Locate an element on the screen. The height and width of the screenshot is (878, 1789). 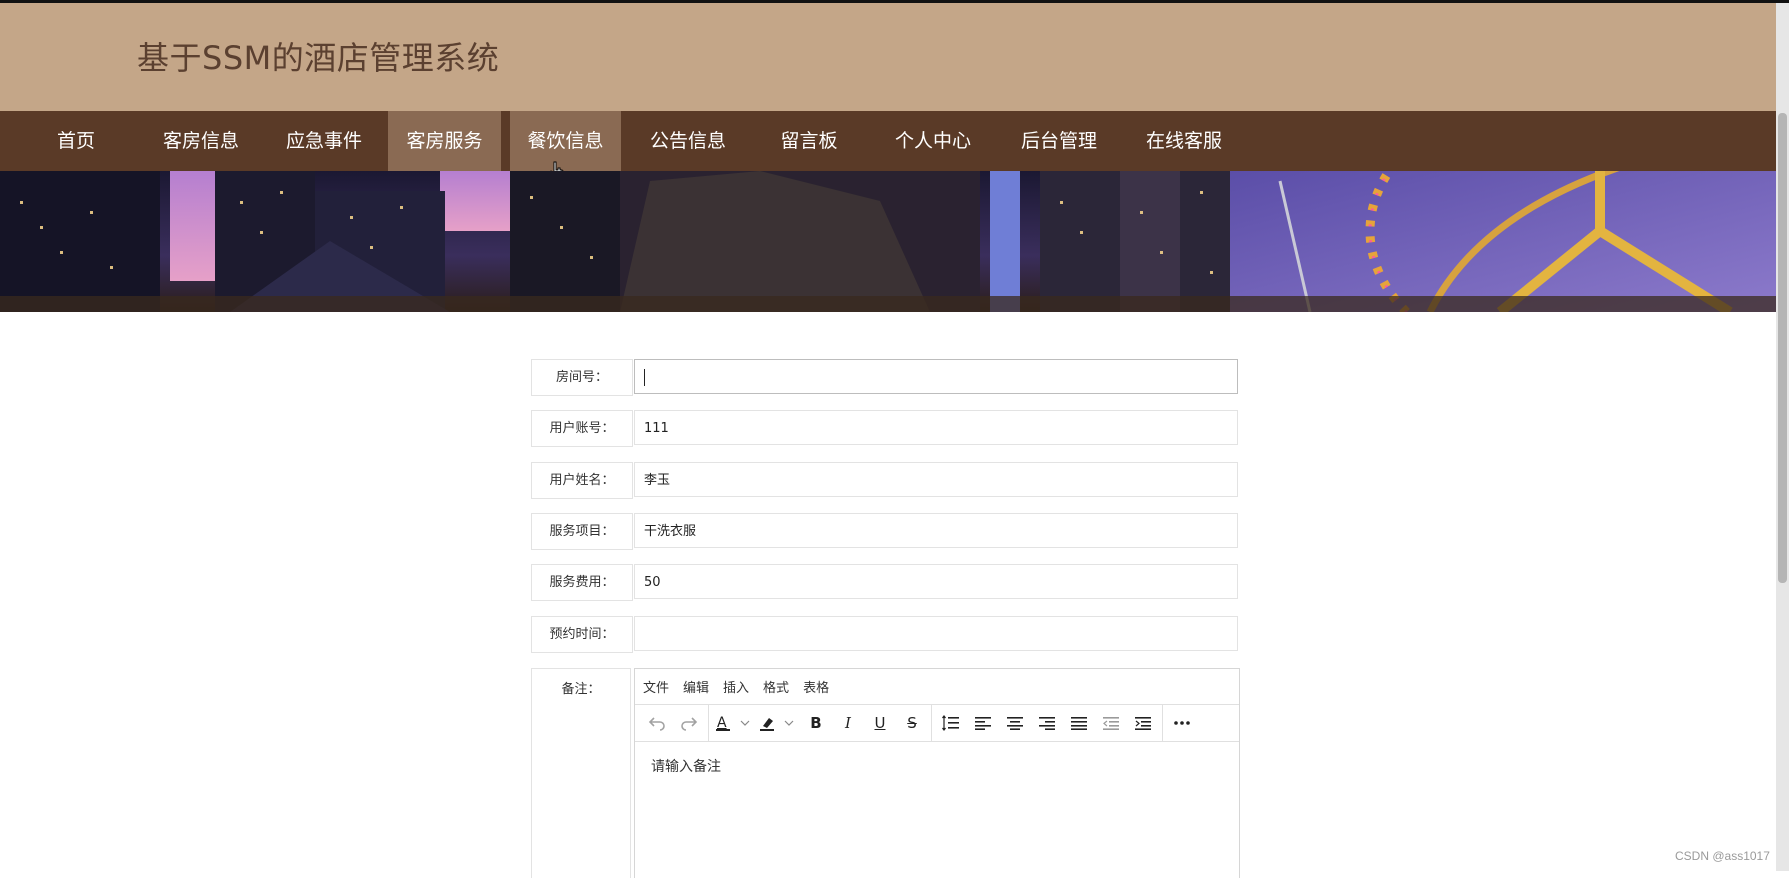
field-row-service-item: 服务项目： 干洗衣服 is located at coordinates (886, 531).